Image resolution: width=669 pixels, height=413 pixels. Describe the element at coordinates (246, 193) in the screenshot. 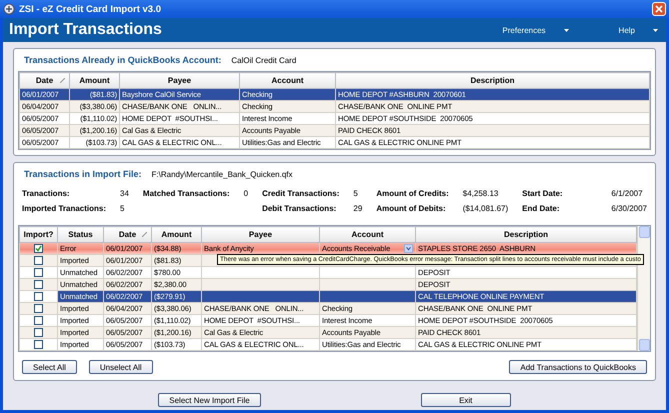

I see `stat-value: 0` at that location.